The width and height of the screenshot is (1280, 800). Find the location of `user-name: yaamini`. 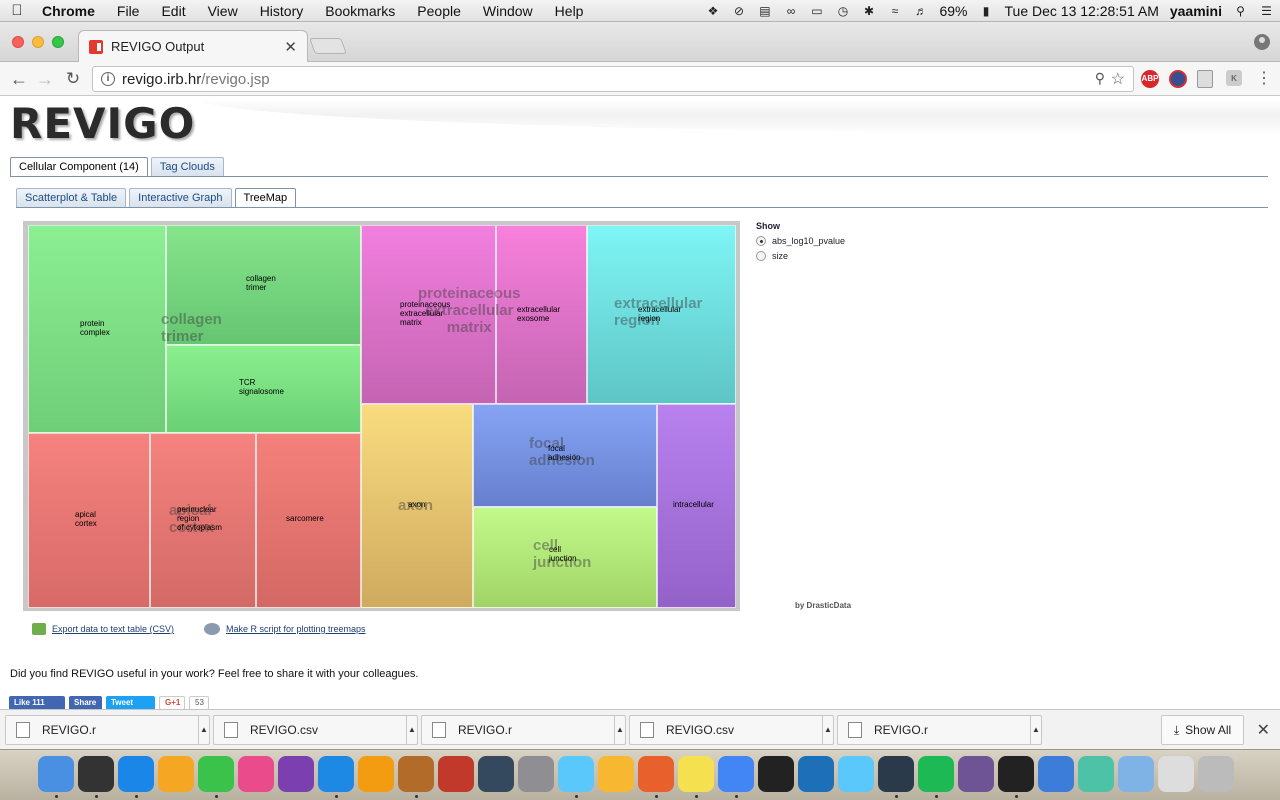

user-name: yaamini is located at coordinates (1196, 11).